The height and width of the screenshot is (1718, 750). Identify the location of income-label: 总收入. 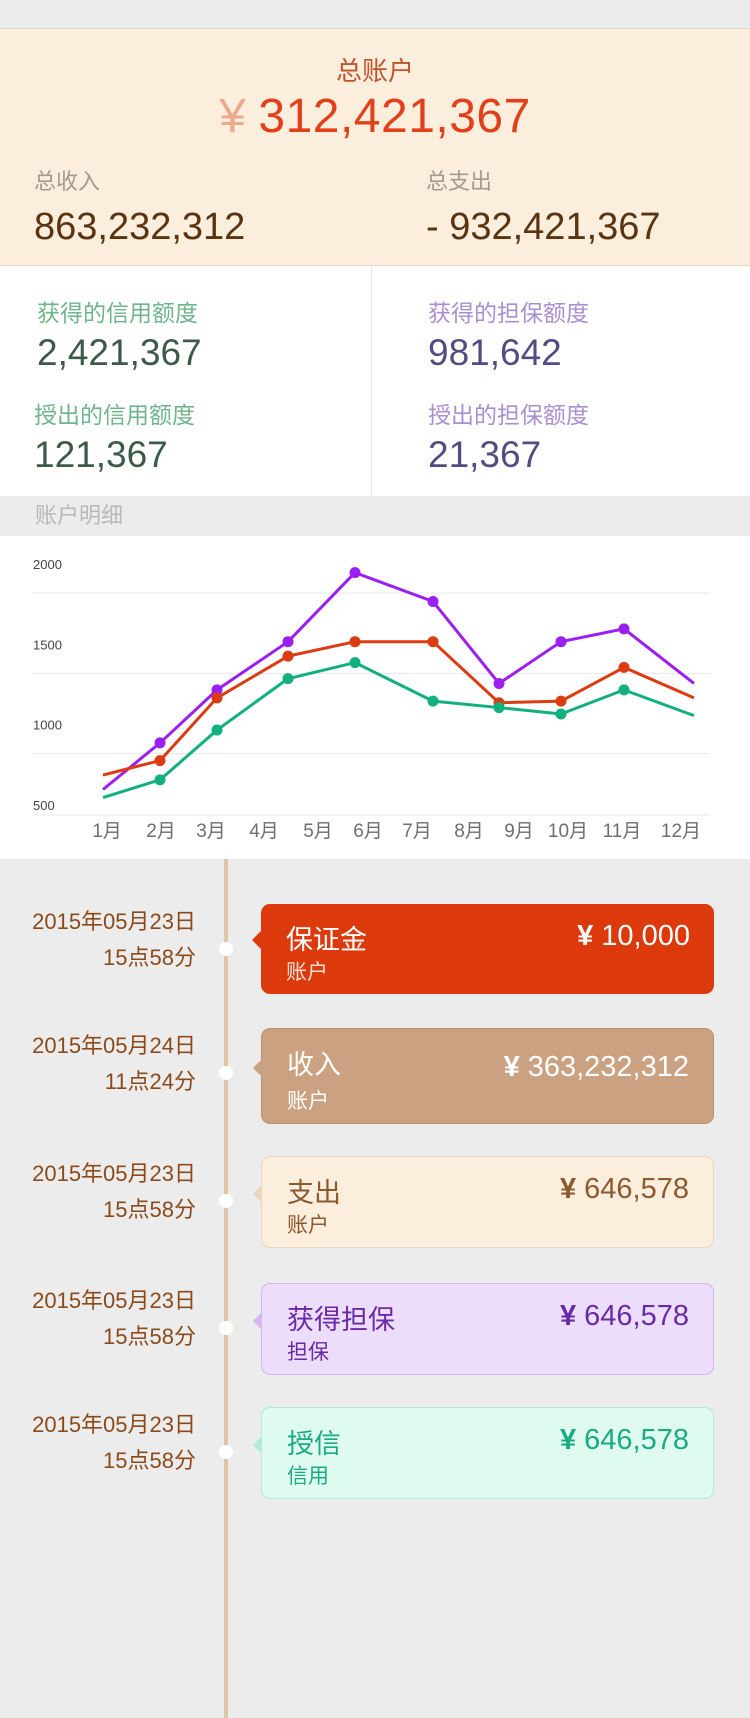
(67, 181).